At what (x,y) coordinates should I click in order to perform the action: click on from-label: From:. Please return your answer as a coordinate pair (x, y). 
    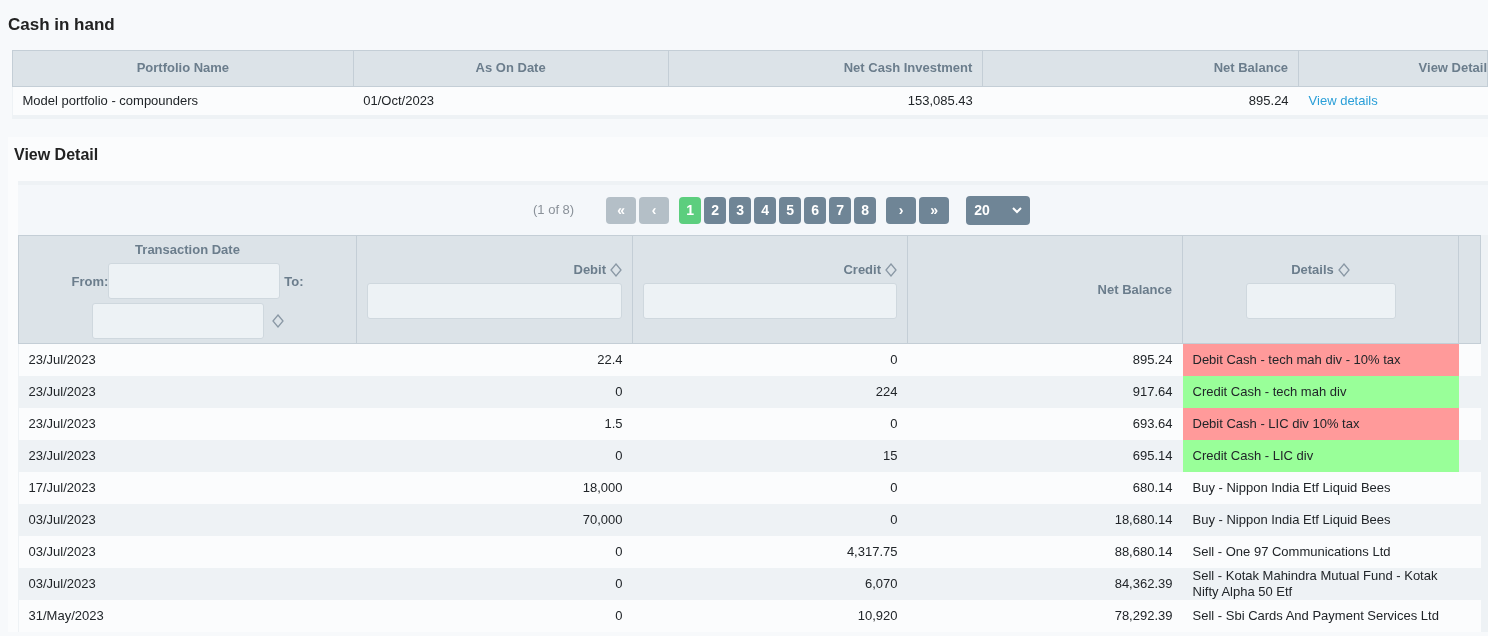
    Looking at the image, I should click on (90, 281).